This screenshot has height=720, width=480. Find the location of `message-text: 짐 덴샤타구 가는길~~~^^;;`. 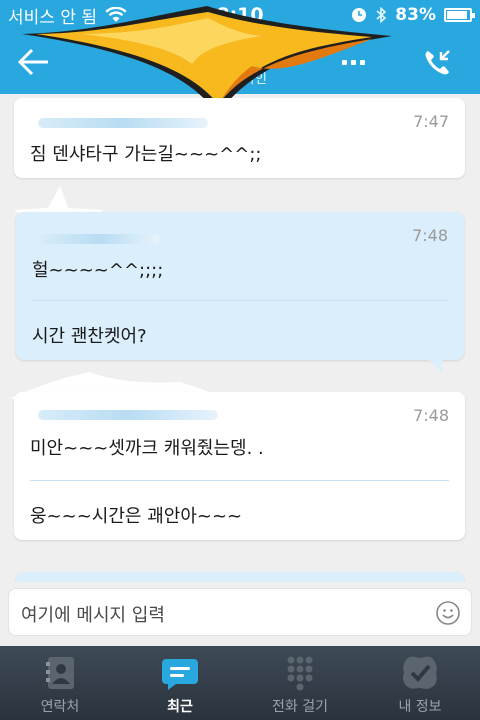

message-text: 짐 덴샤타구 가는길~~~^^;; is located at coordinates (146, 154).